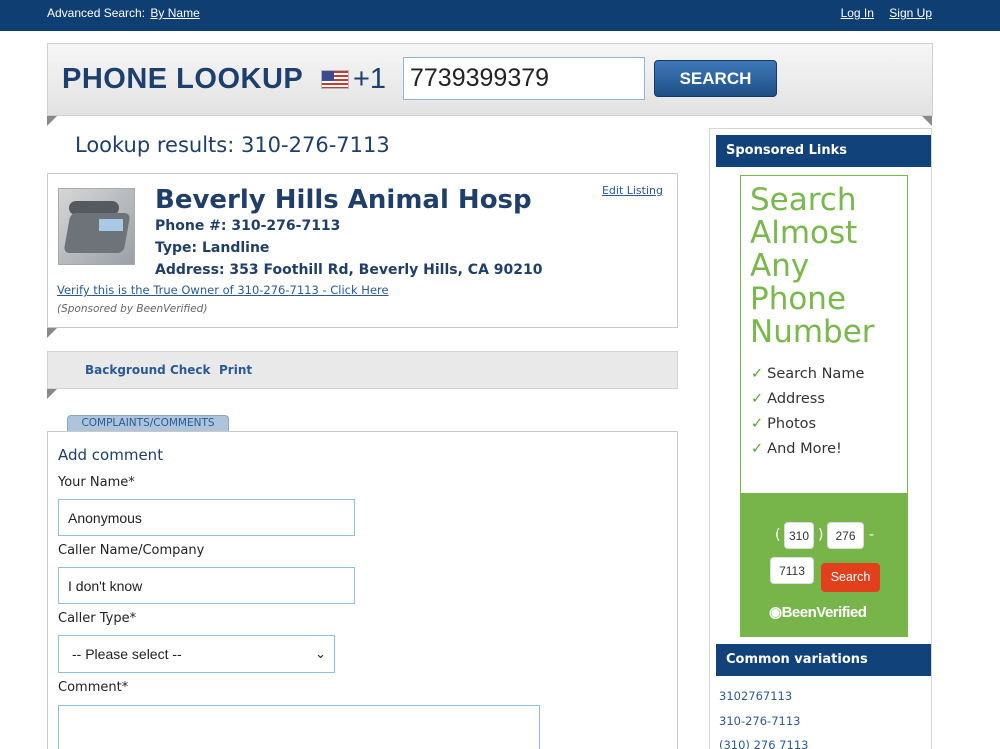  What do you see at coordinates (788, 399) in the screenshot?
I see `ad-feature: ✓ Address` at bounding box center [788, 399].